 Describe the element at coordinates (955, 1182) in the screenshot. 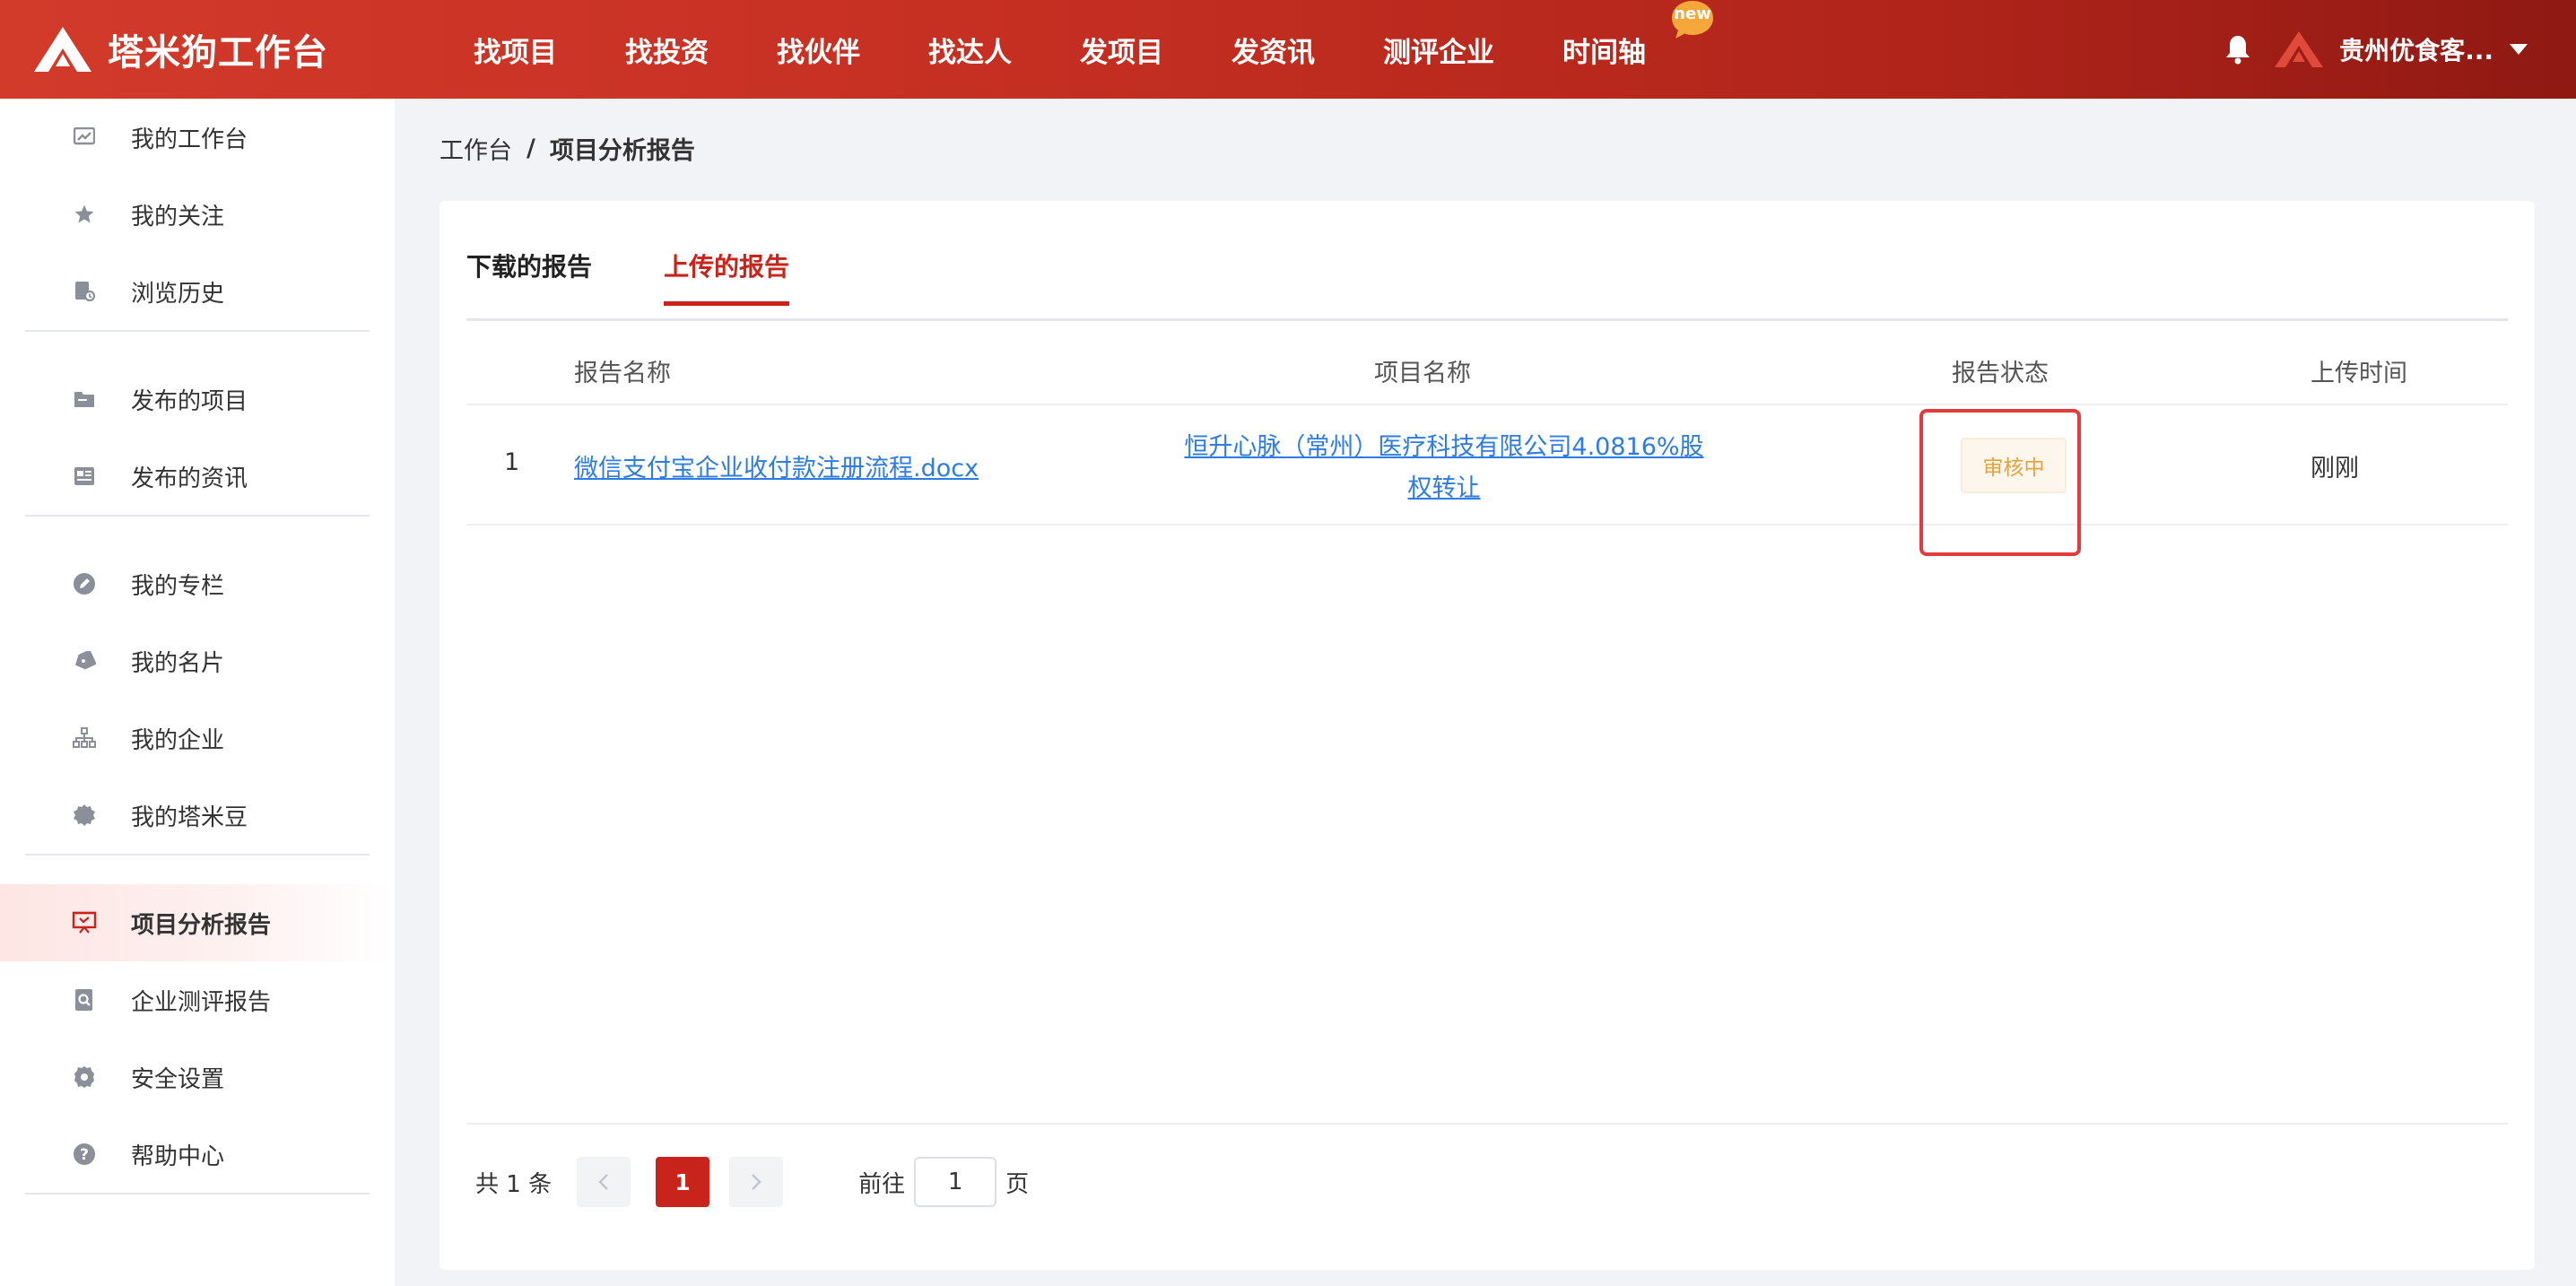

I see `goto-page-input` at that location.